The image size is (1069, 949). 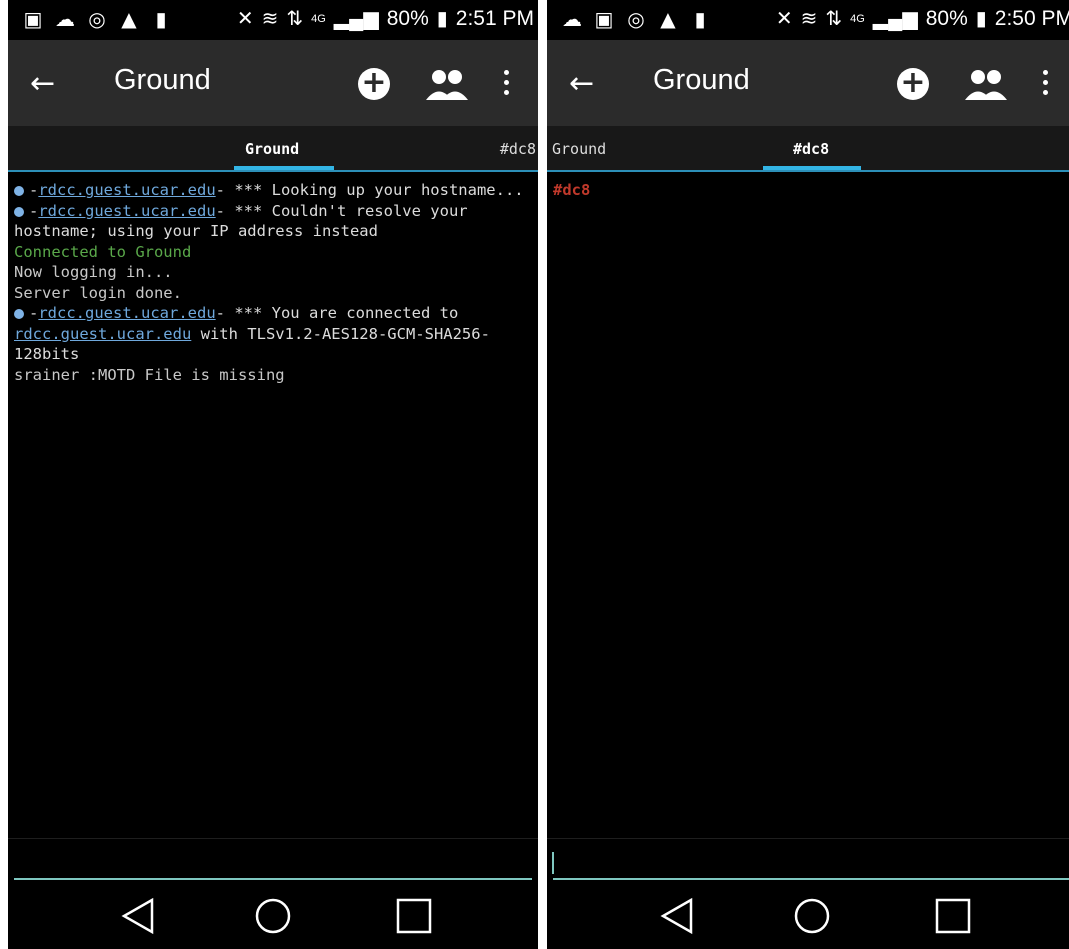 What do you see at coordinates (1031, 18) in the screenshot?
I see `clock: 2:50 PM` at bounding box center [1031, 18].